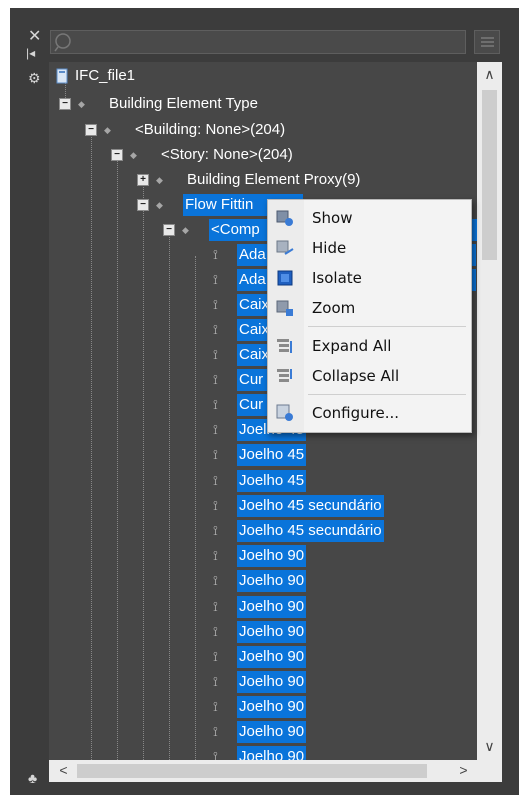 This screenshot has height=795, width=519. I want to click on scroll-up-icon: ∧, so click(489, 74).